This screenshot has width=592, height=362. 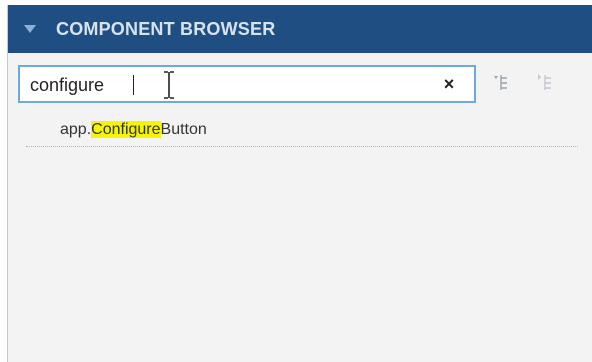 I want to click on ibeam-cursor-icon, so click(x=169, y=85).